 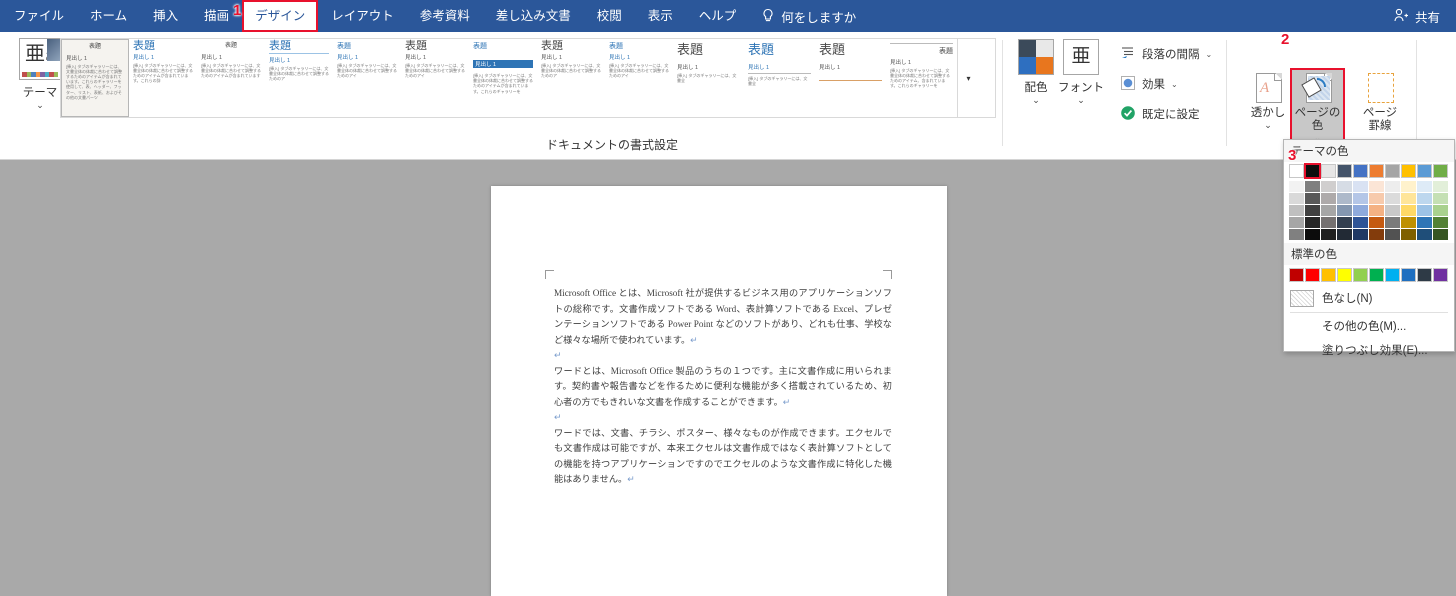 What do you see at coordinates (445, 16) in the screenshot?
I see `menu-tab-references: 参考資料` at bounding box center [445, 16].